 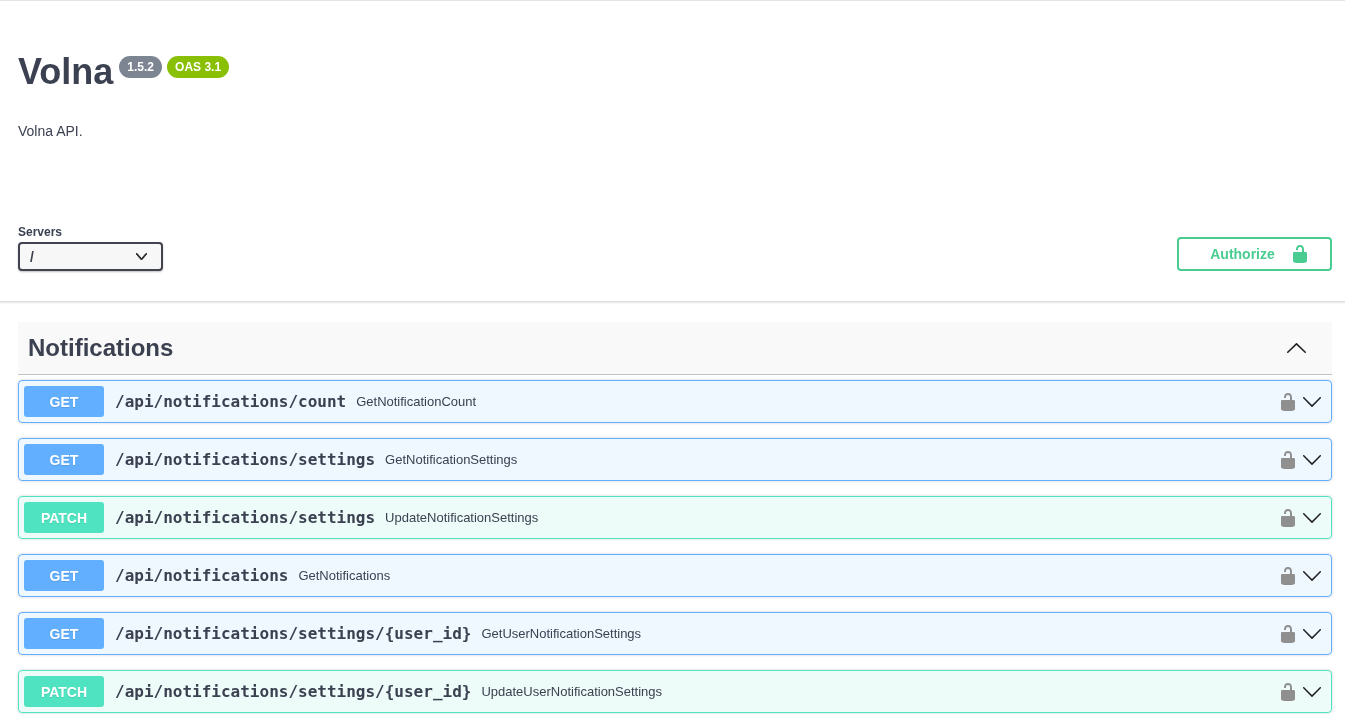 I want to click on operation-summary: UpdateNotificationSettings, so click(x=462, y=517).